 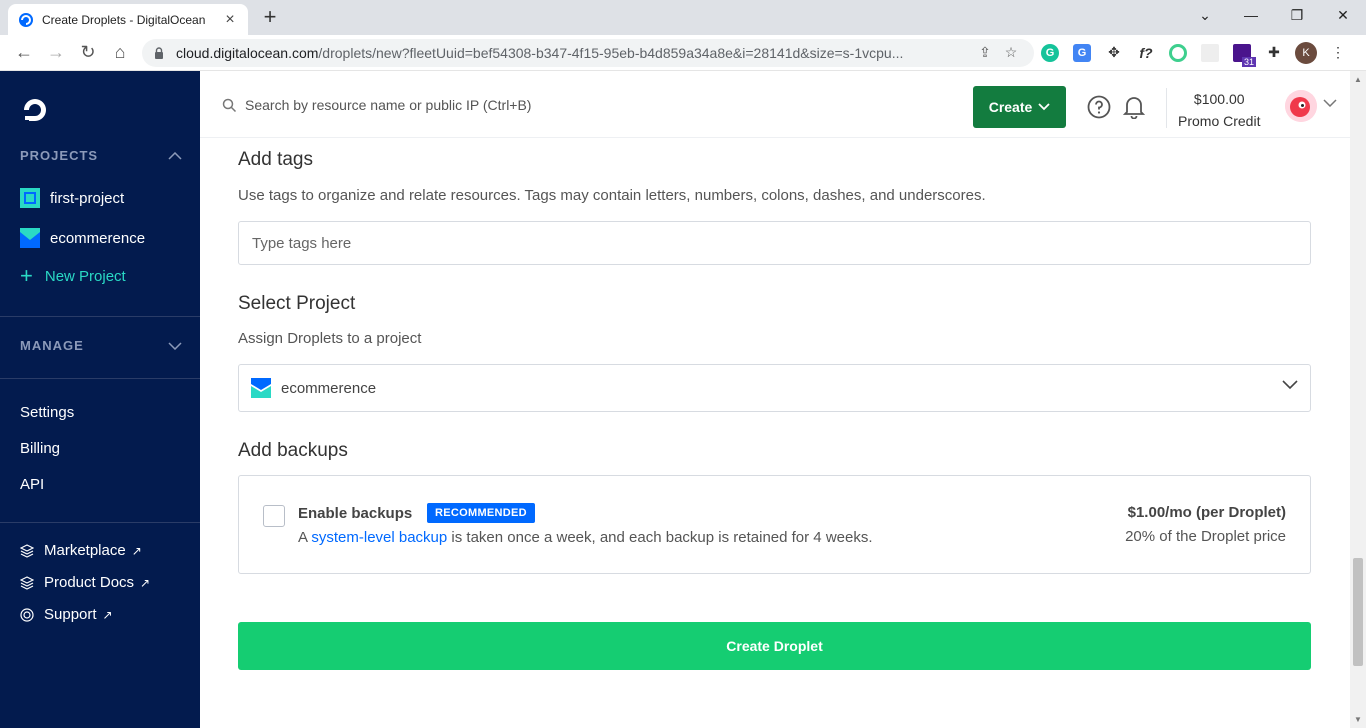 I want to click on digitalocean-logo-icon, so click(x=35, y=110).